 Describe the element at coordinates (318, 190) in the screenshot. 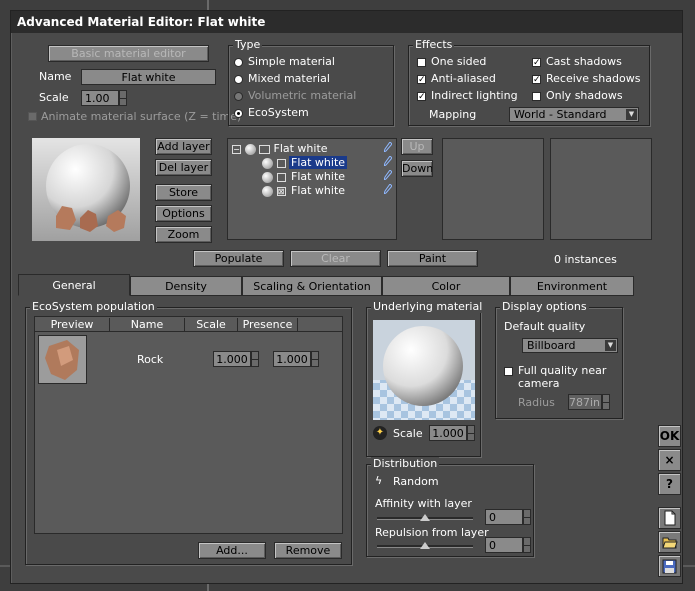

I see `tree-item-label: Flat white` at that location.